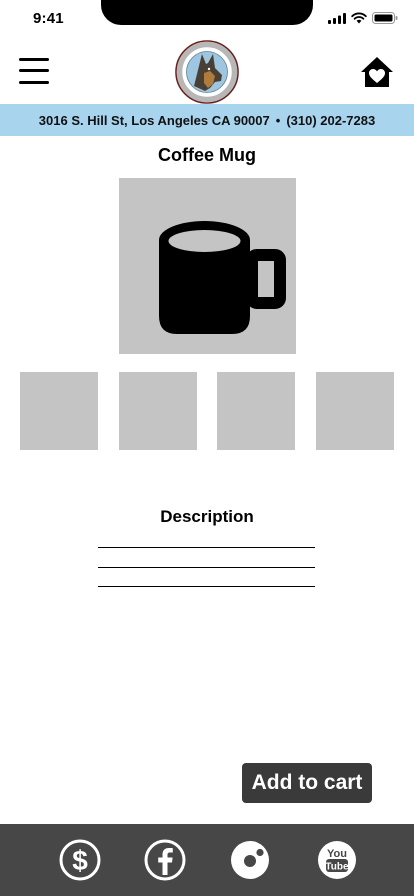 The width and height of the screenshot is (414, 896). What do you see at coordinates (48, 18) in the screenshot?
I see `status-time: 9:41` at bounding box center [48, 18].